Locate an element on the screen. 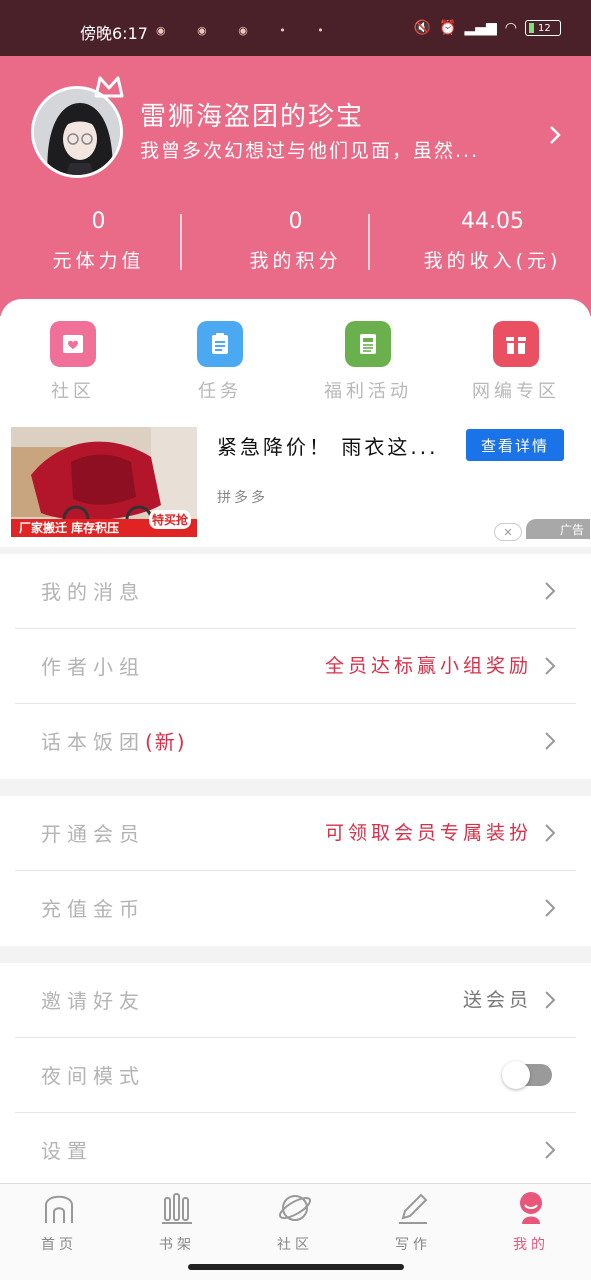 The image size is (591, 1280). pencil-icon is located at coordinates (413, 1208).